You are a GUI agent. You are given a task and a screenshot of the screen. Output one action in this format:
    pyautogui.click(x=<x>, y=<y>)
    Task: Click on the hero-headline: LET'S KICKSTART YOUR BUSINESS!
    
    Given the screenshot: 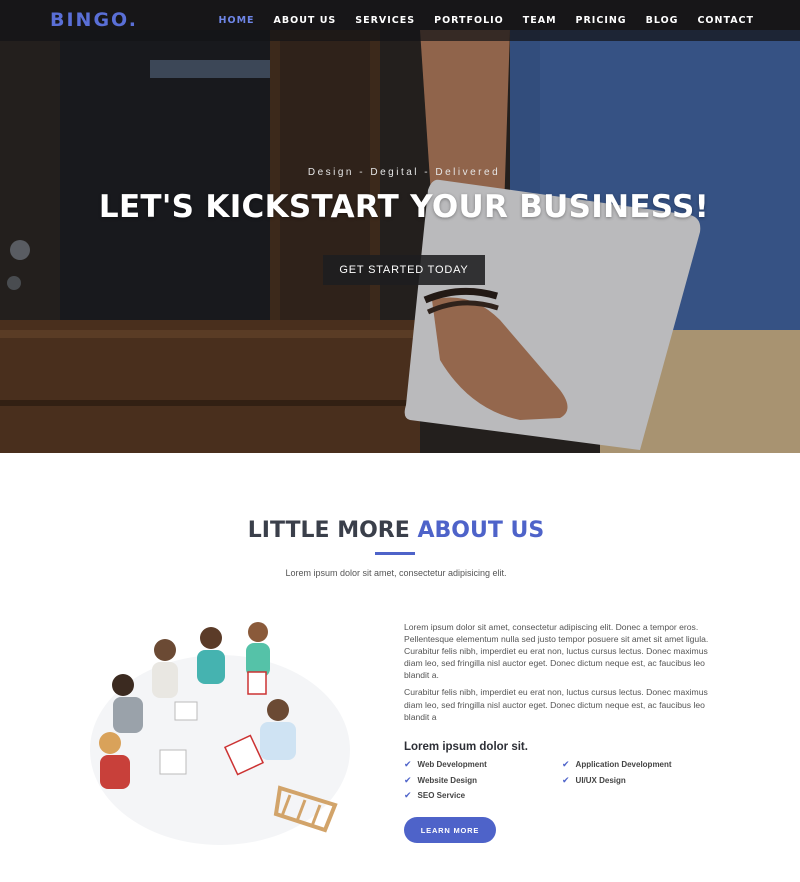 What is the action you would take?
    pyautogui.click(x=404, y=207)
    